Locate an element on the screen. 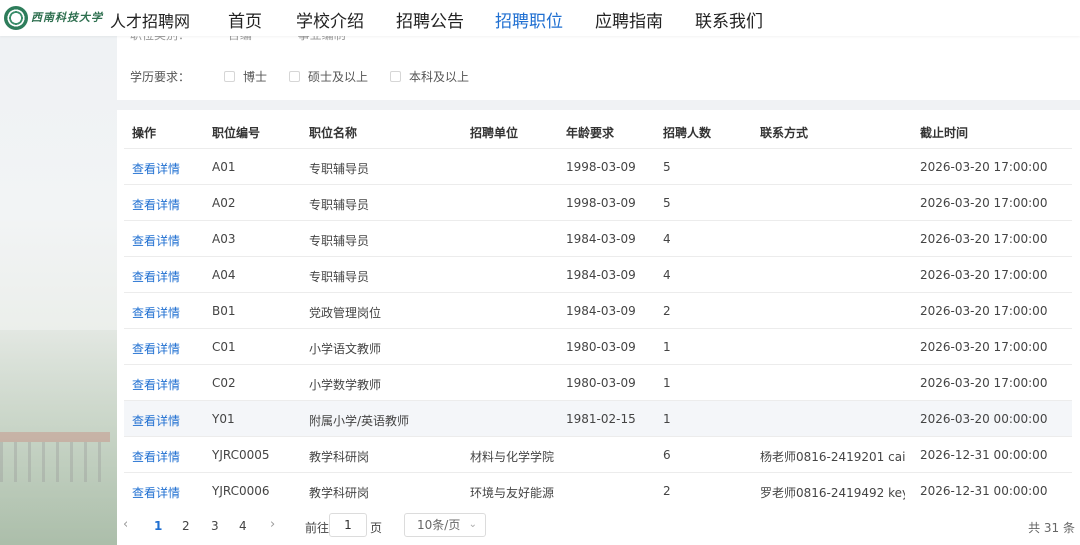  university-seal-icon is located at coordinates (16, 18).